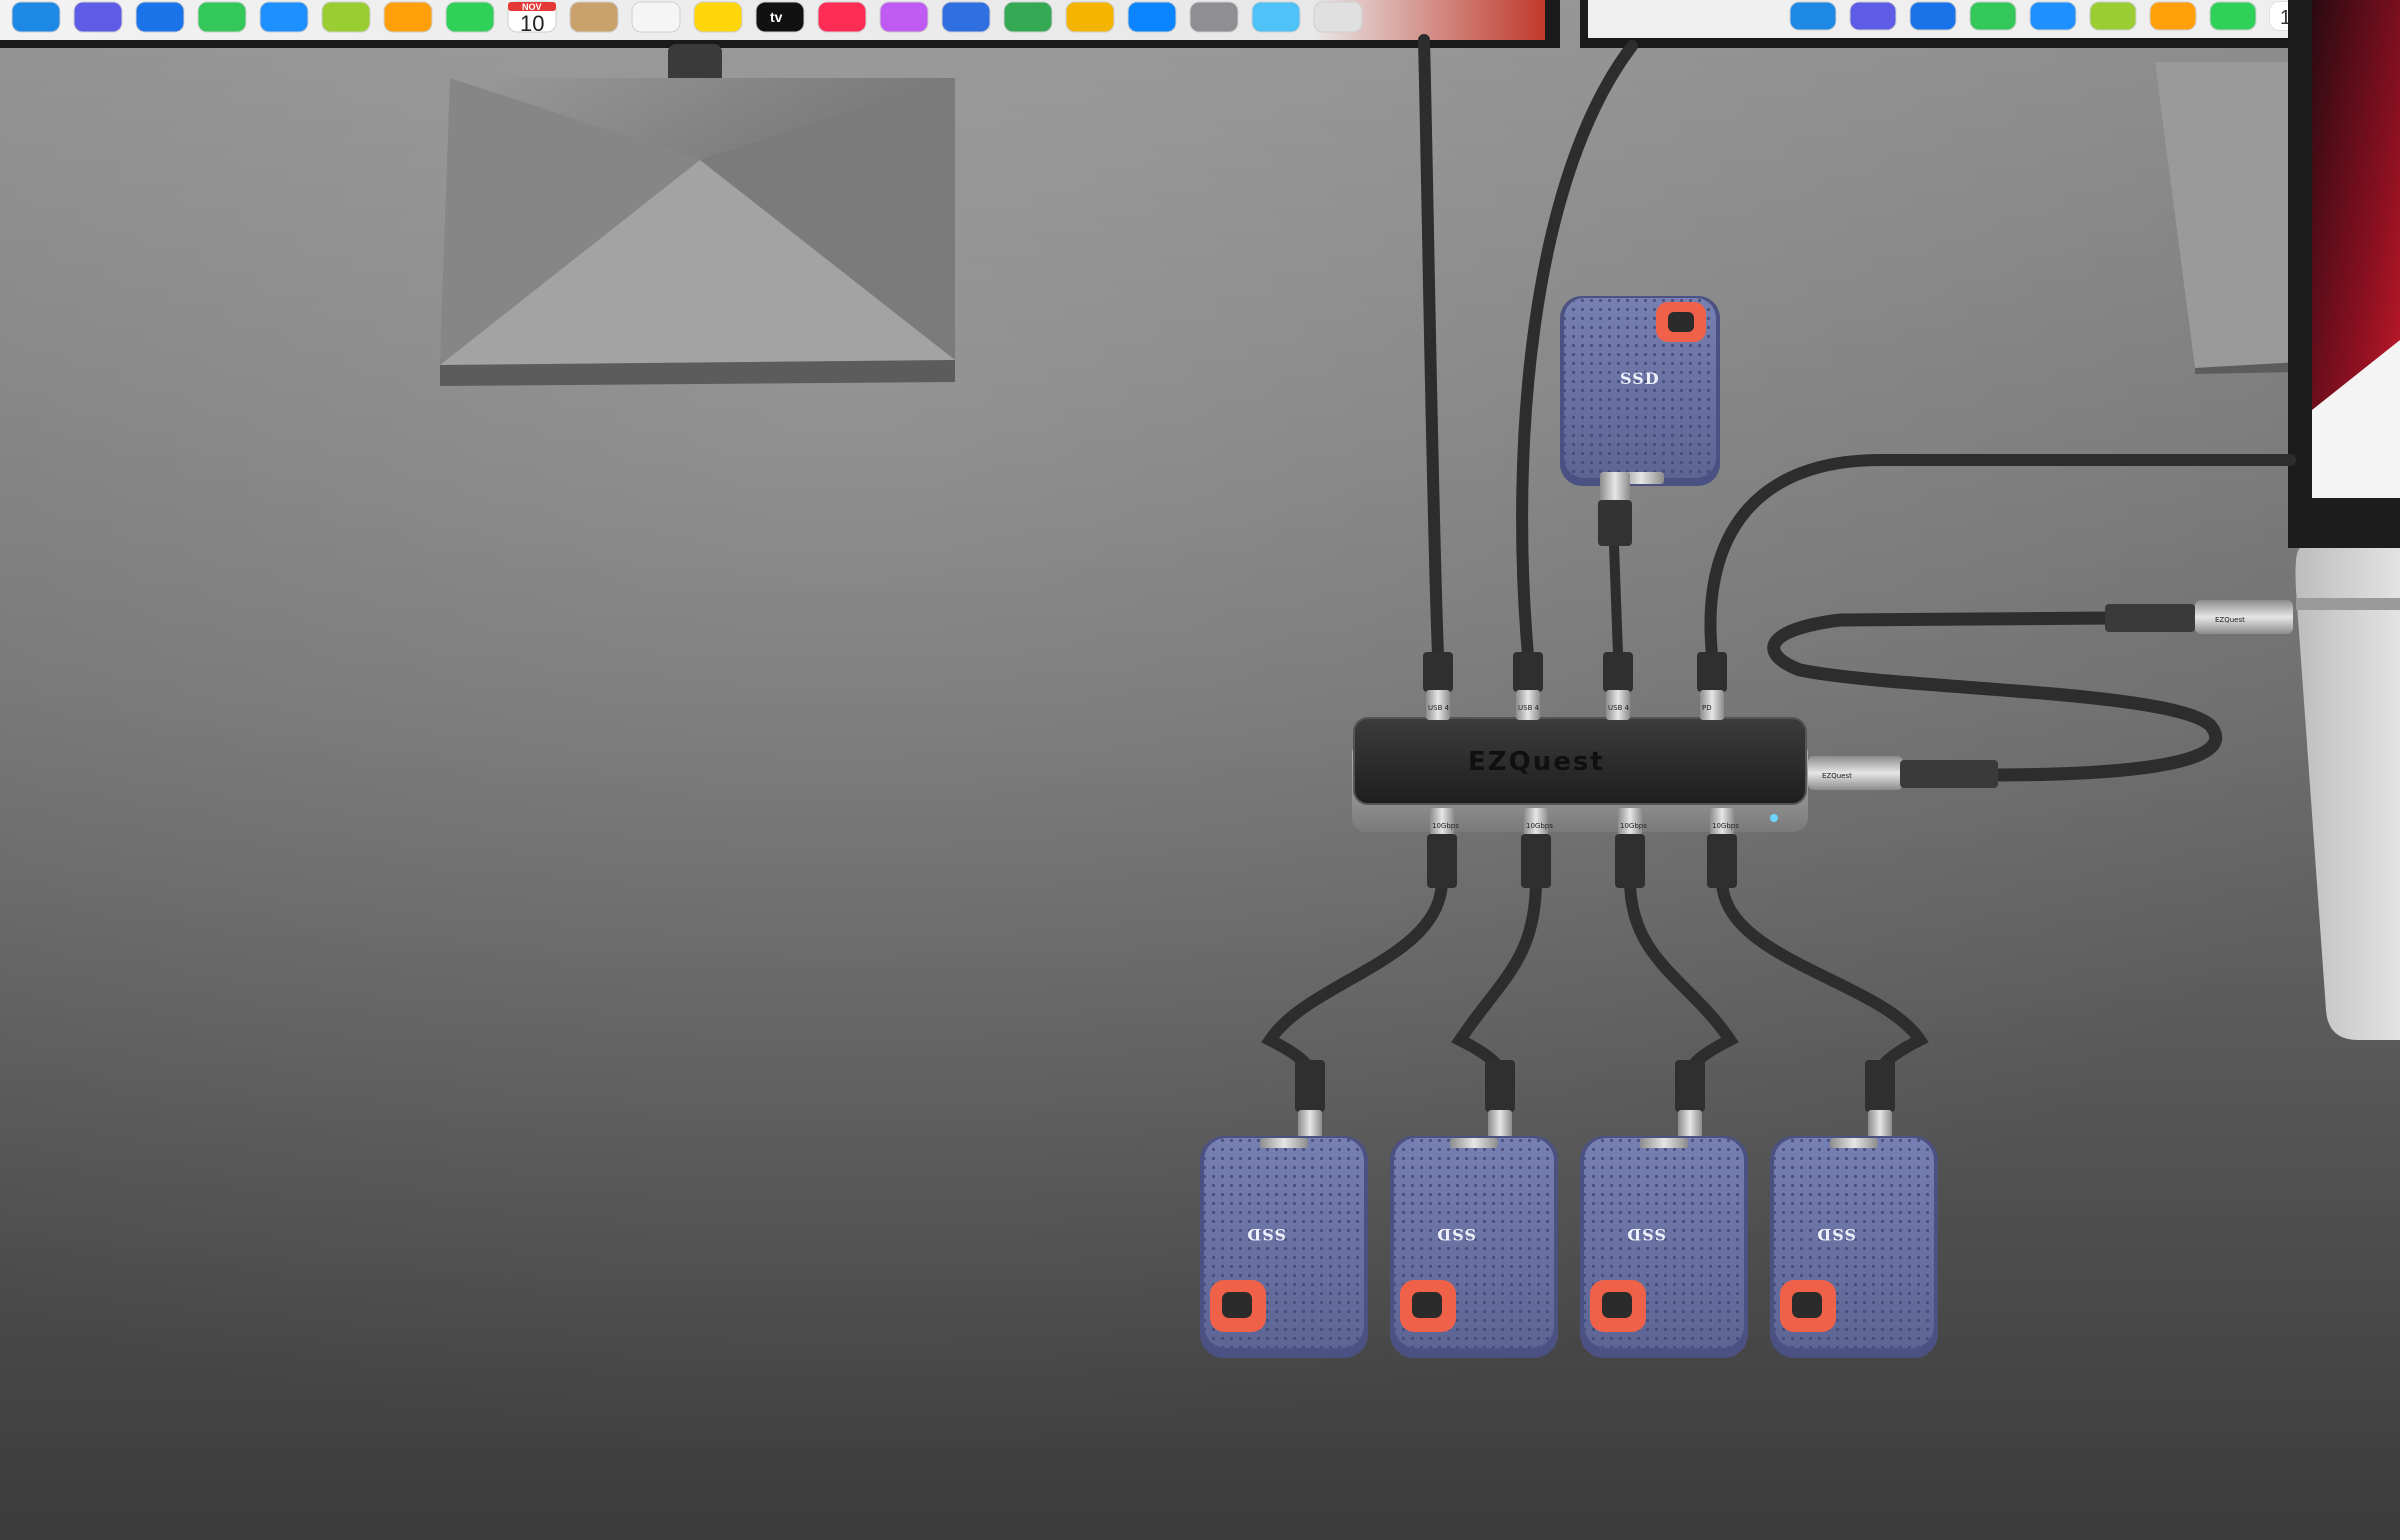 Image resolution: width=2400 pixels, height=1540 pixels. What do you see at coordinates (1640, 378) in the screenshot?
I see `ssd-top-label: SSD` at bounding box center [1640, 378].